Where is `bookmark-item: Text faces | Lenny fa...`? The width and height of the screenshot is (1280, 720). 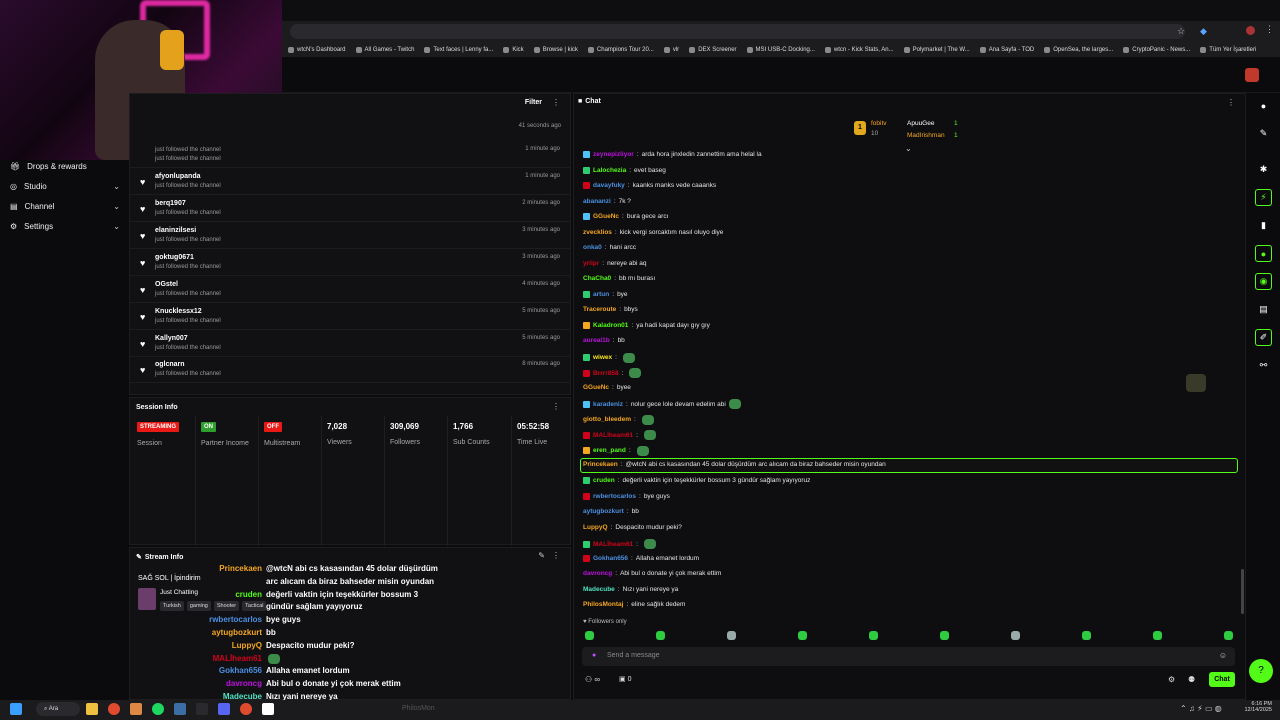
bookmark-item: Text faces | Lenny fa... is located at coordinates (458, 49).